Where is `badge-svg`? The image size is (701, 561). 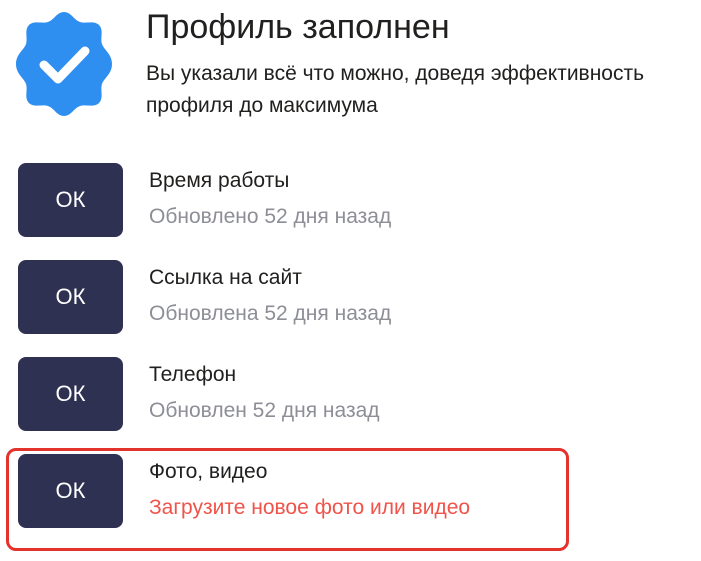 badge-svg is located at coordinates (64, 64).